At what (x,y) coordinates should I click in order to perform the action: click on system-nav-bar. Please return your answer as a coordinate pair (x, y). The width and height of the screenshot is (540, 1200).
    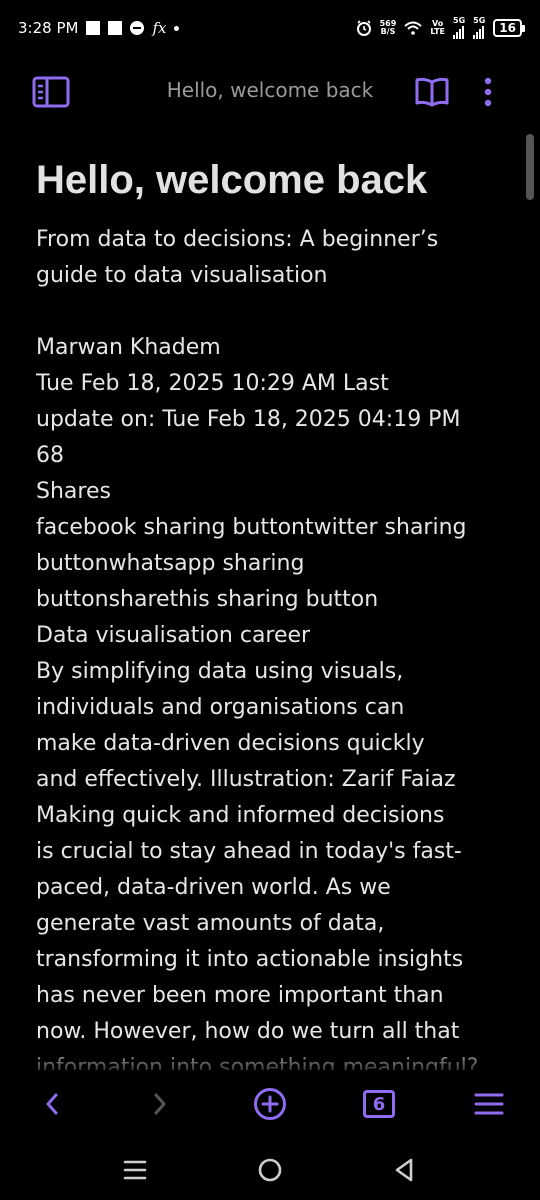
    Looking at the image, I should click on (270, 1168).